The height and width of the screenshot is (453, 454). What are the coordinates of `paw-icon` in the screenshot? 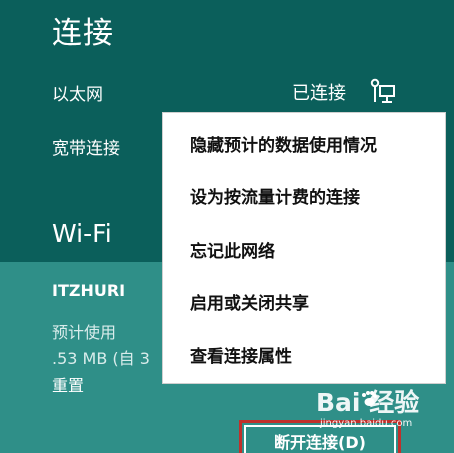 It's located at (369, 398).